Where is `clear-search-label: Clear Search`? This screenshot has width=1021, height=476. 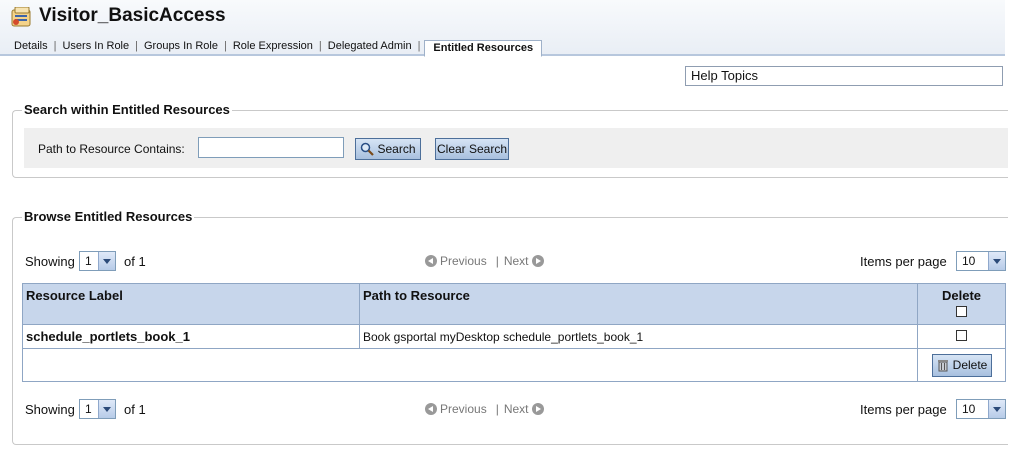
clear-search-label: Clear Search is located at coordinates (472, 149).